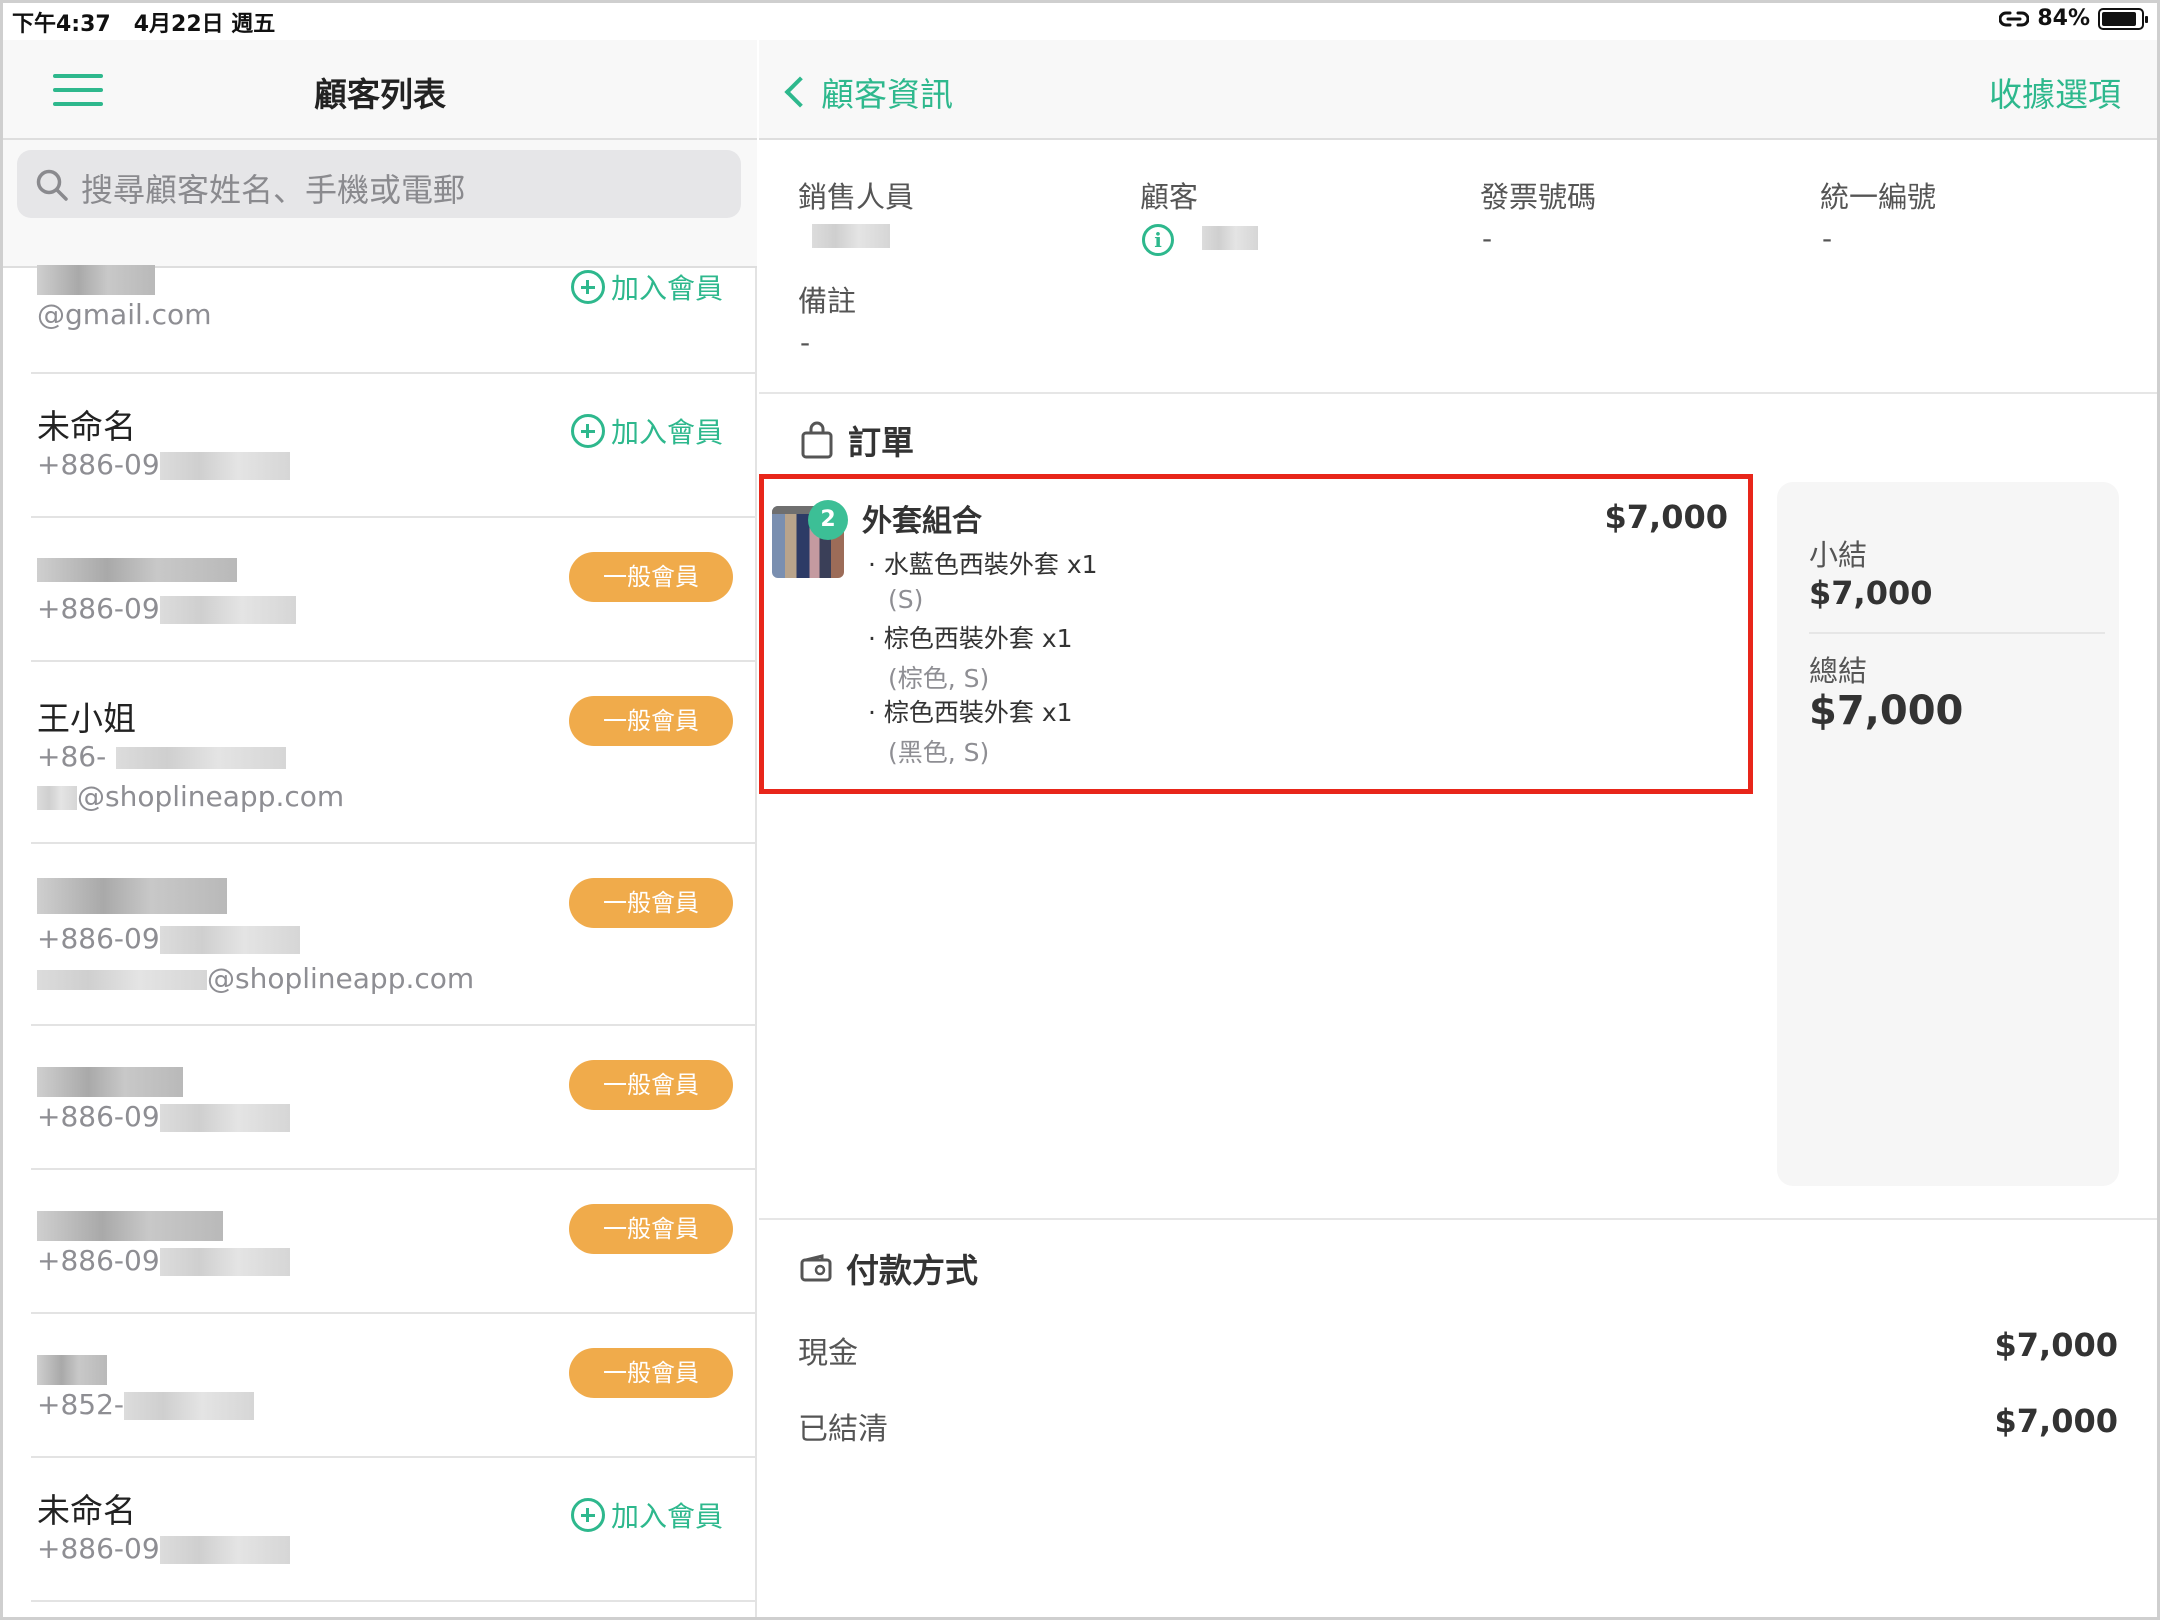 The height and width of the screenshot is (1620, 2160). What do you see at coordinates (86, 718) in the screenshot?
I see `customer-name: 王小姐` at bounding box center [86, 718].